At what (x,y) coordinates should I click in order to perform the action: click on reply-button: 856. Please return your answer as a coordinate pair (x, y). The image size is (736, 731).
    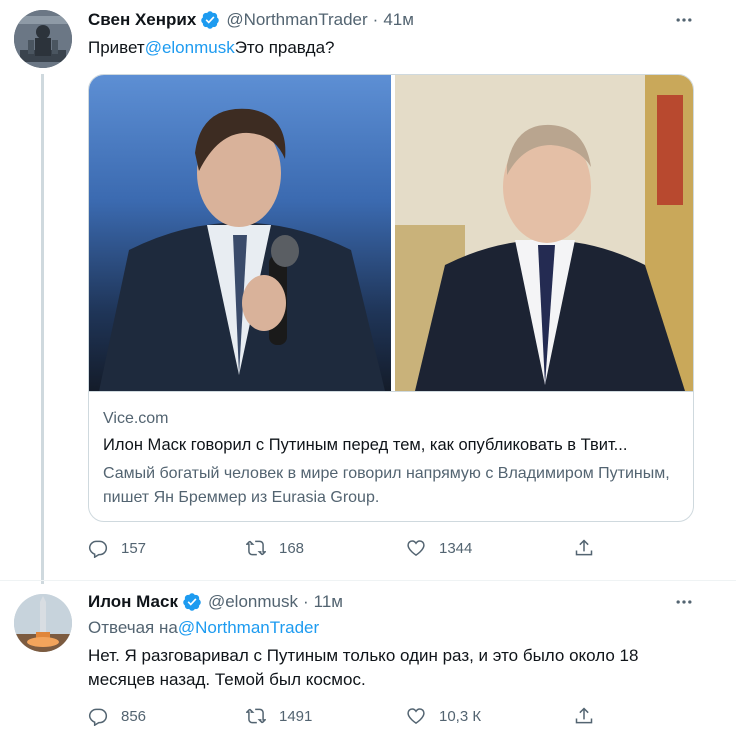
    Looking at the image, I should click on (117, 716).